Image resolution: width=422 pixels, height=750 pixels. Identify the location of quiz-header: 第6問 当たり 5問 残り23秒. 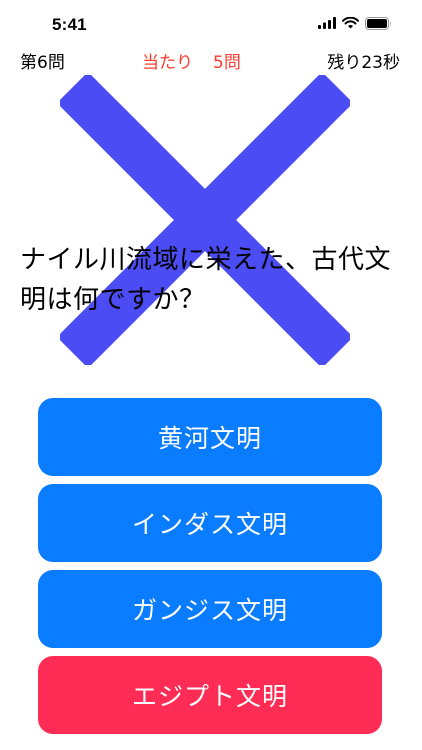
(211, 60).